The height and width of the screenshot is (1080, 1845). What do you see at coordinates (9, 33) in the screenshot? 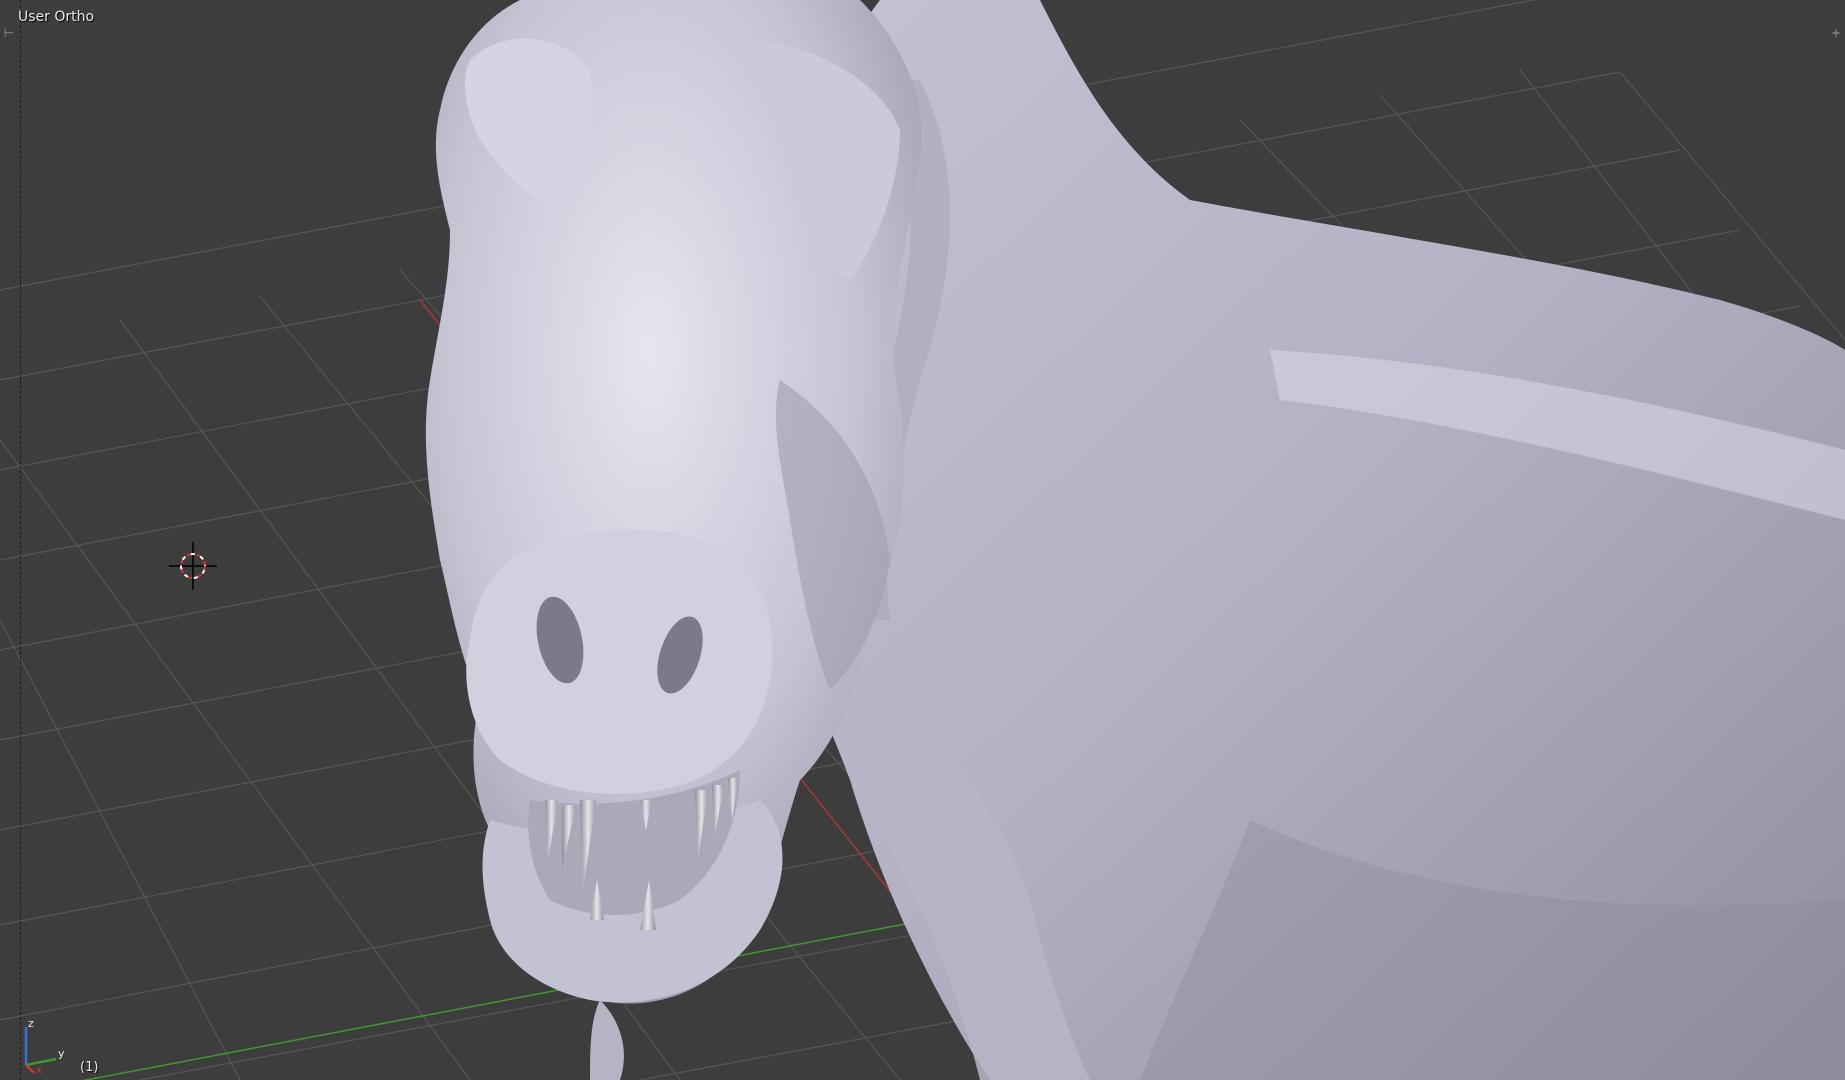
I see `area-split-handle-left: ⊢` at bounding box center [9, 33].